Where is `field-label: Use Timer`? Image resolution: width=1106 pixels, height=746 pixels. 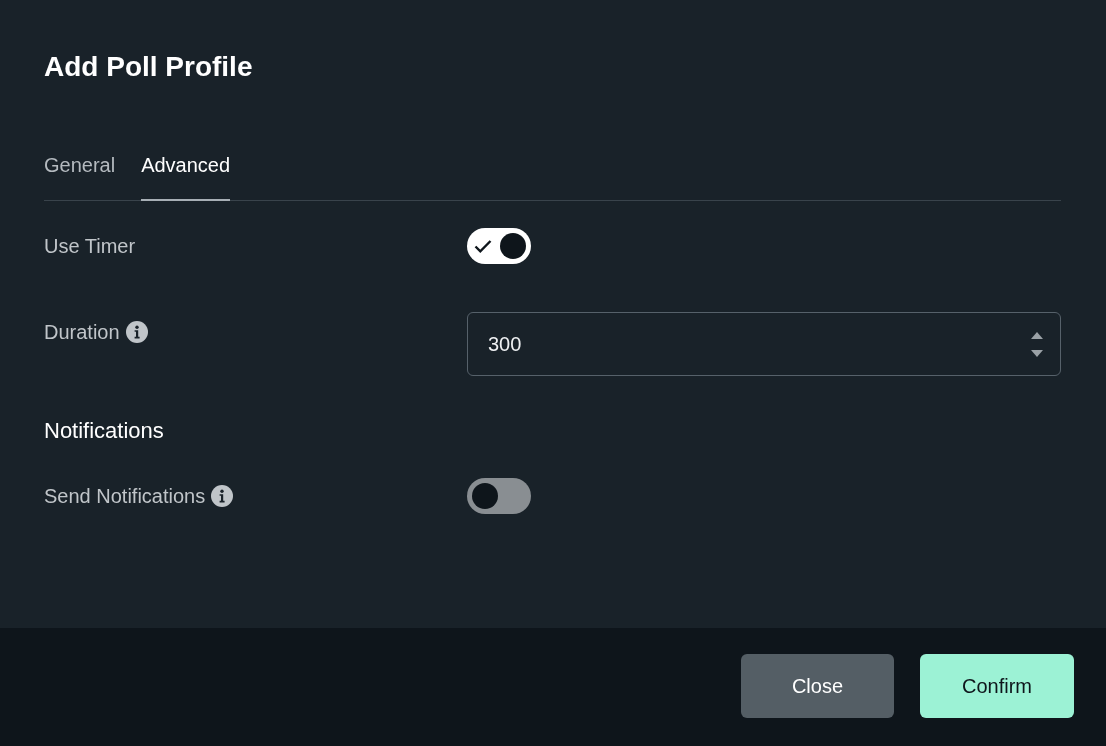 field-label: Use Timer is located at coordinates (90, 246).